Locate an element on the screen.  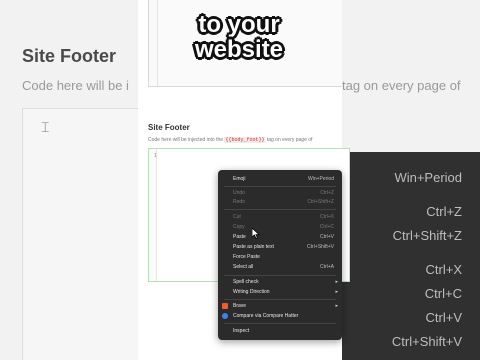
menu-item-copy: Copy Ctrl+C is located at coordinates (280, 227).